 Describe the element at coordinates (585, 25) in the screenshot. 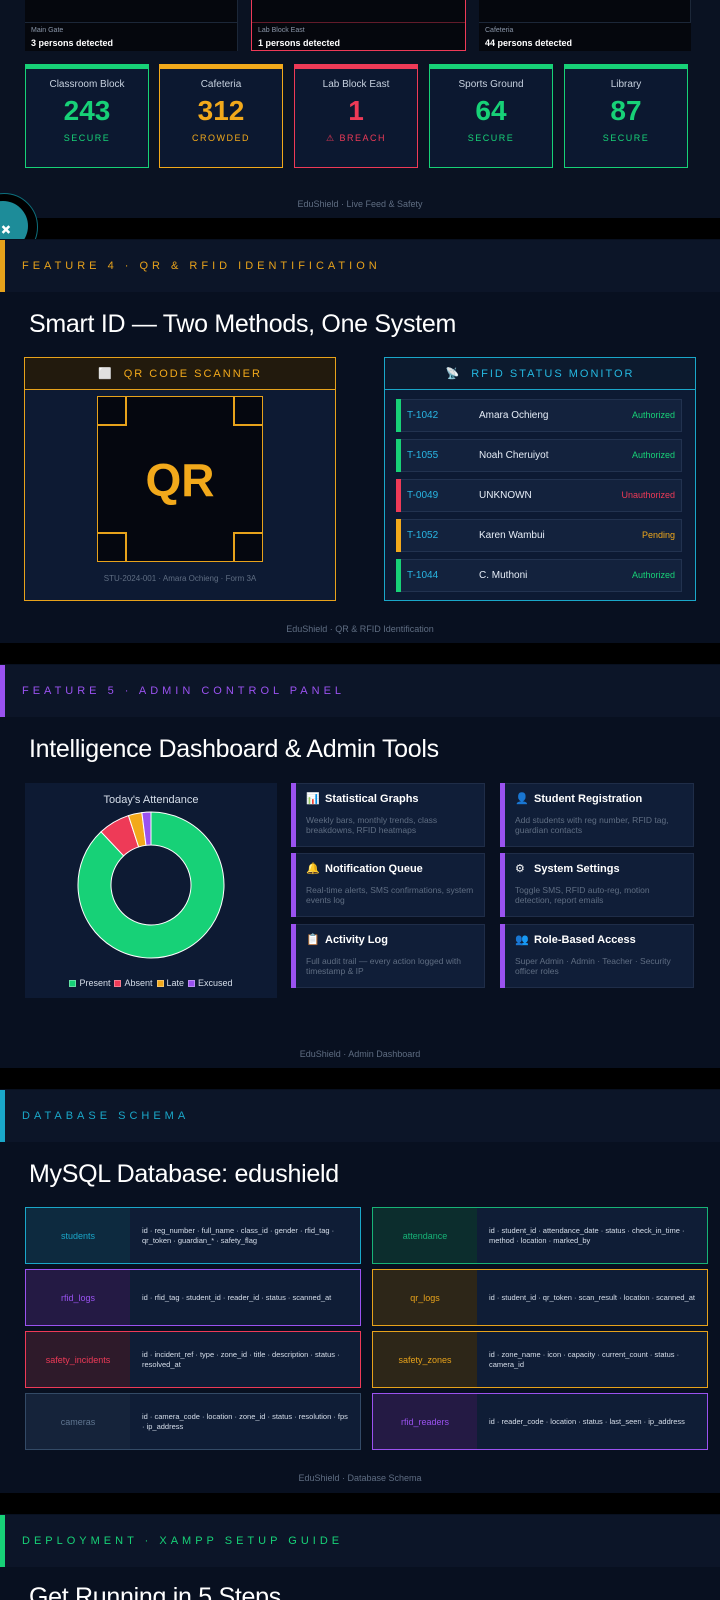

I see `camera-feed-cafeteria: Cafeteria 44 persons detected` at that location.